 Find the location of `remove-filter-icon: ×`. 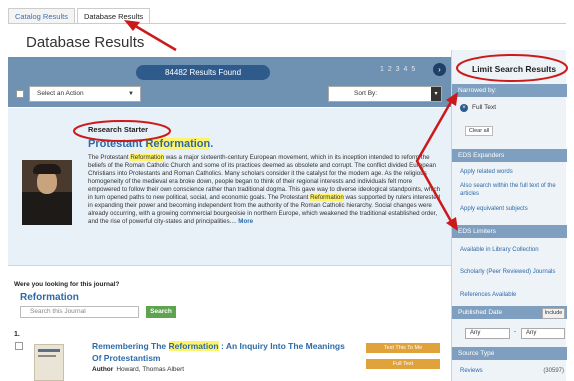

remove-filter-icon: × is located at coordinates (464, 108).